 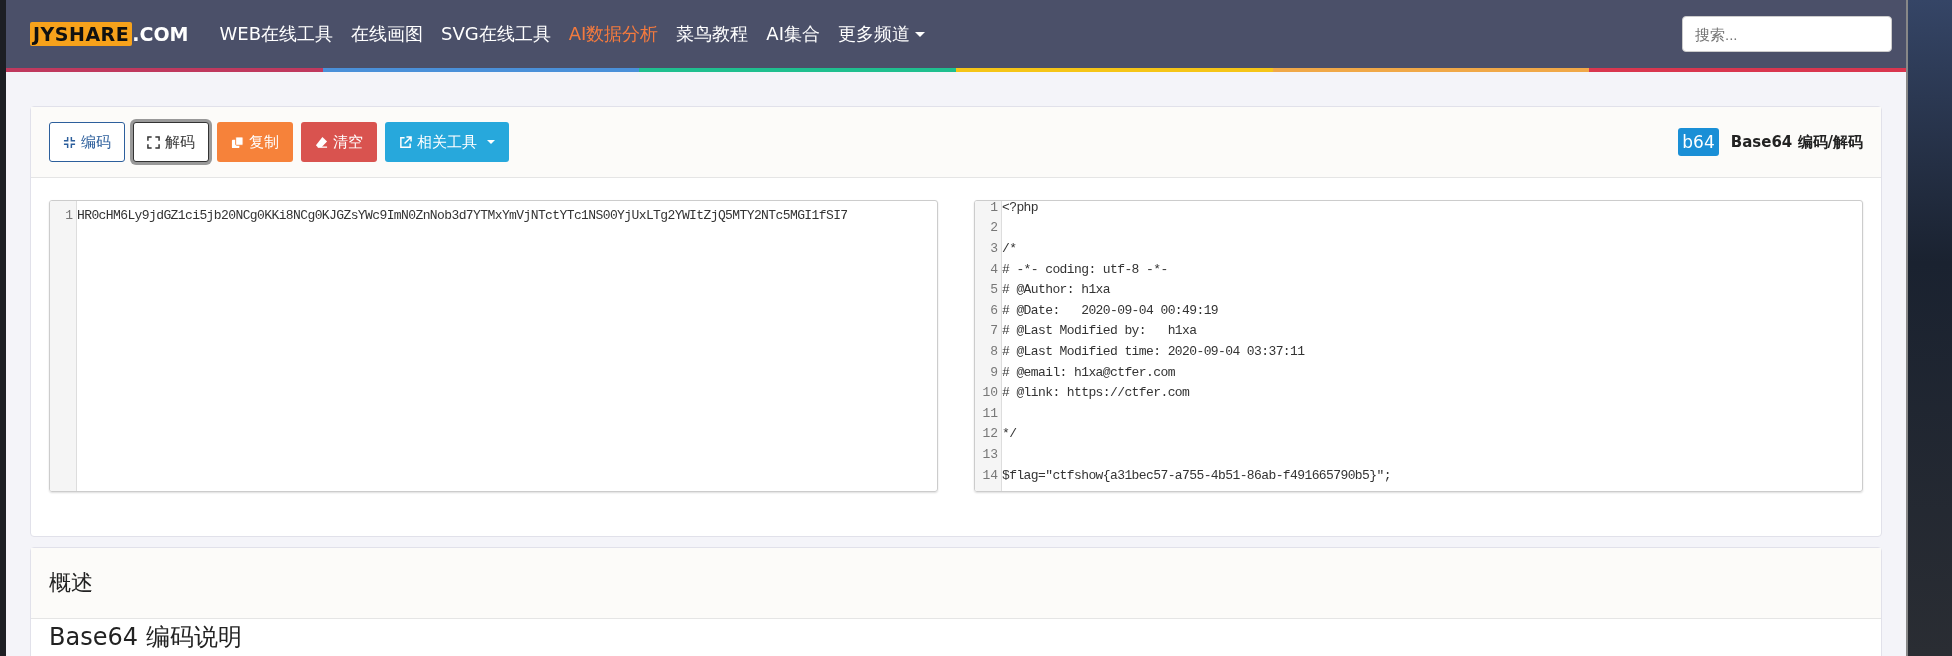 I want to click on line-number: 14, so click(x=990, y=475).